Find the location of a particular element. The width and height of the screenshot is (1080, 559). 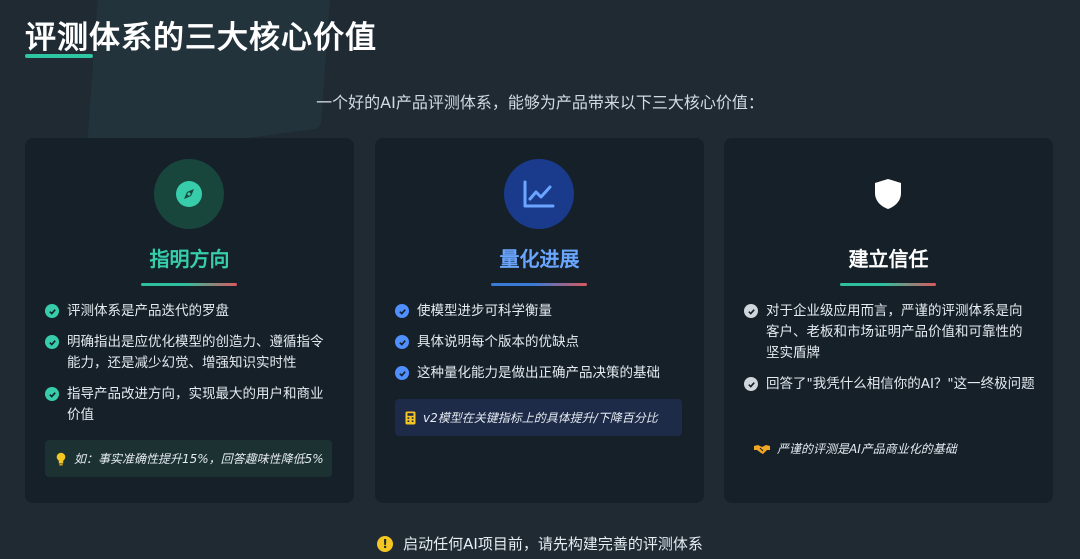

list-item: 明确指出是应优化模型的创造力、遵循指令能力，还是减少幻觉、增强知识实时性 is located at coordinates (190, 353).